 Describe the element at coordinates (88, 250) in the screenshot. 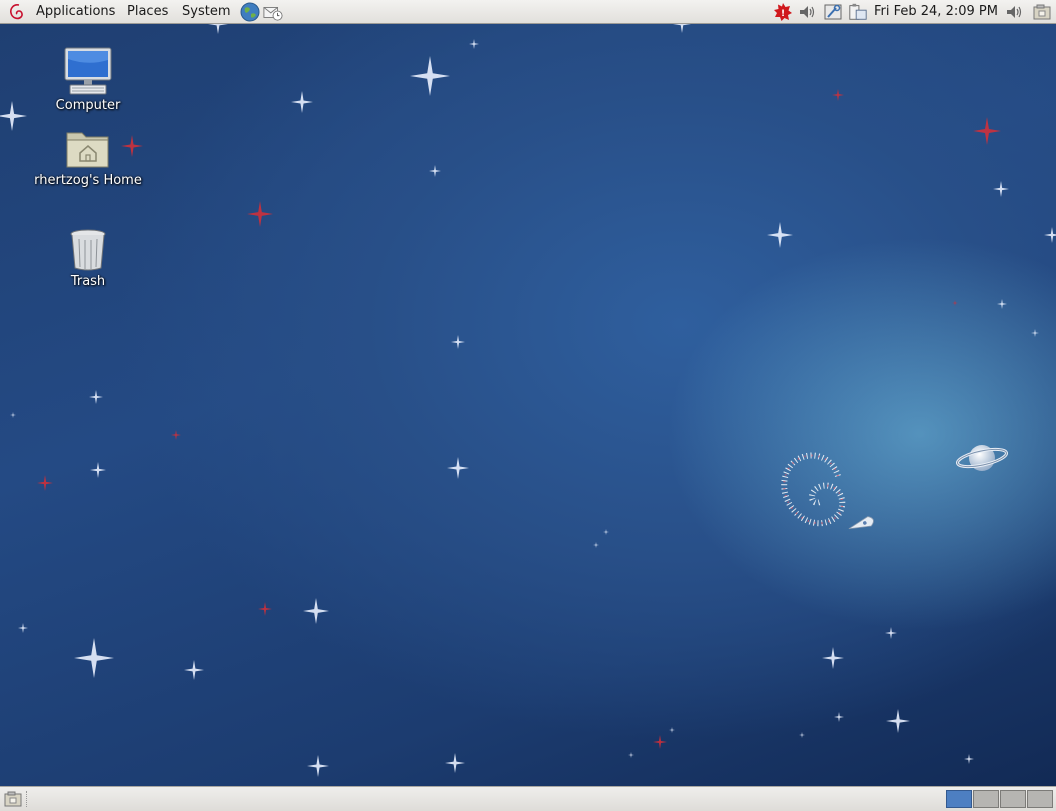

I see `trash-icon` at that location.